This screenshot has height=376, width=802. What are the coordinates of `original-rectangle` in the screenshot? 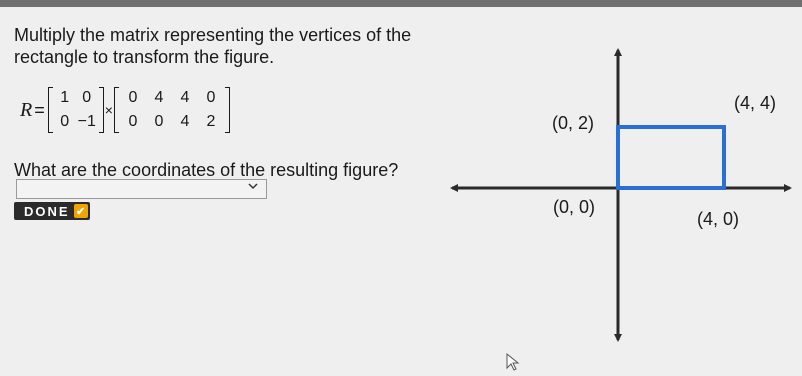 It's located at (671, 157).